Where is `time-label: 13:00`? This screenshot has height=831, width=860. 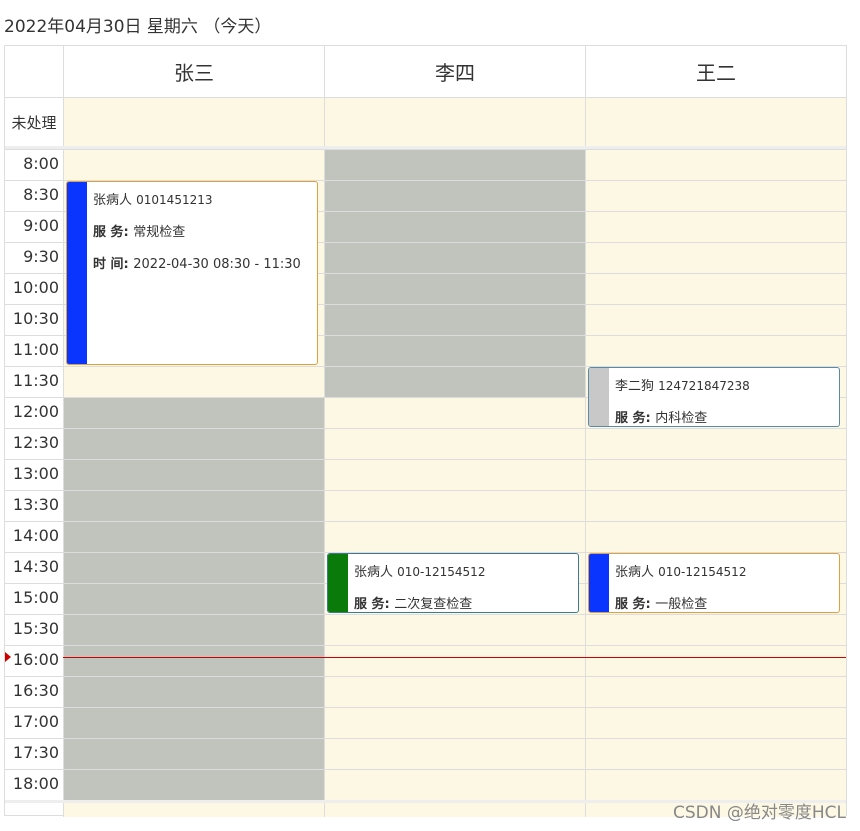
time-label: 13:00 is located at coordinates (35, 473).